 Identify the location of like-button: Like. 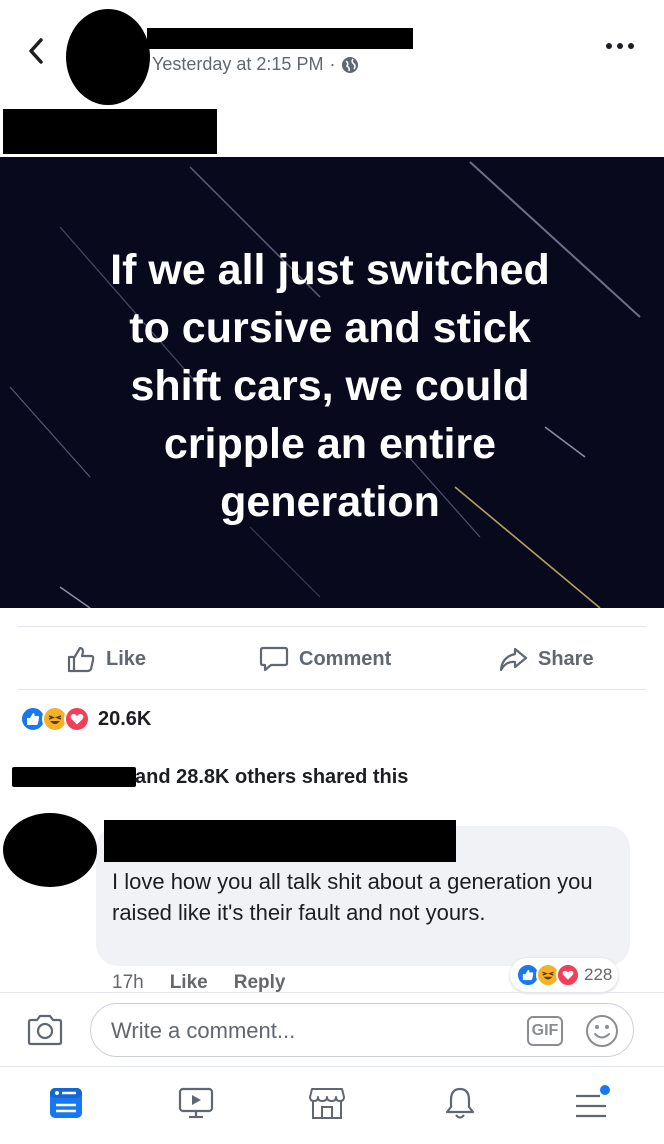
(106, 659).